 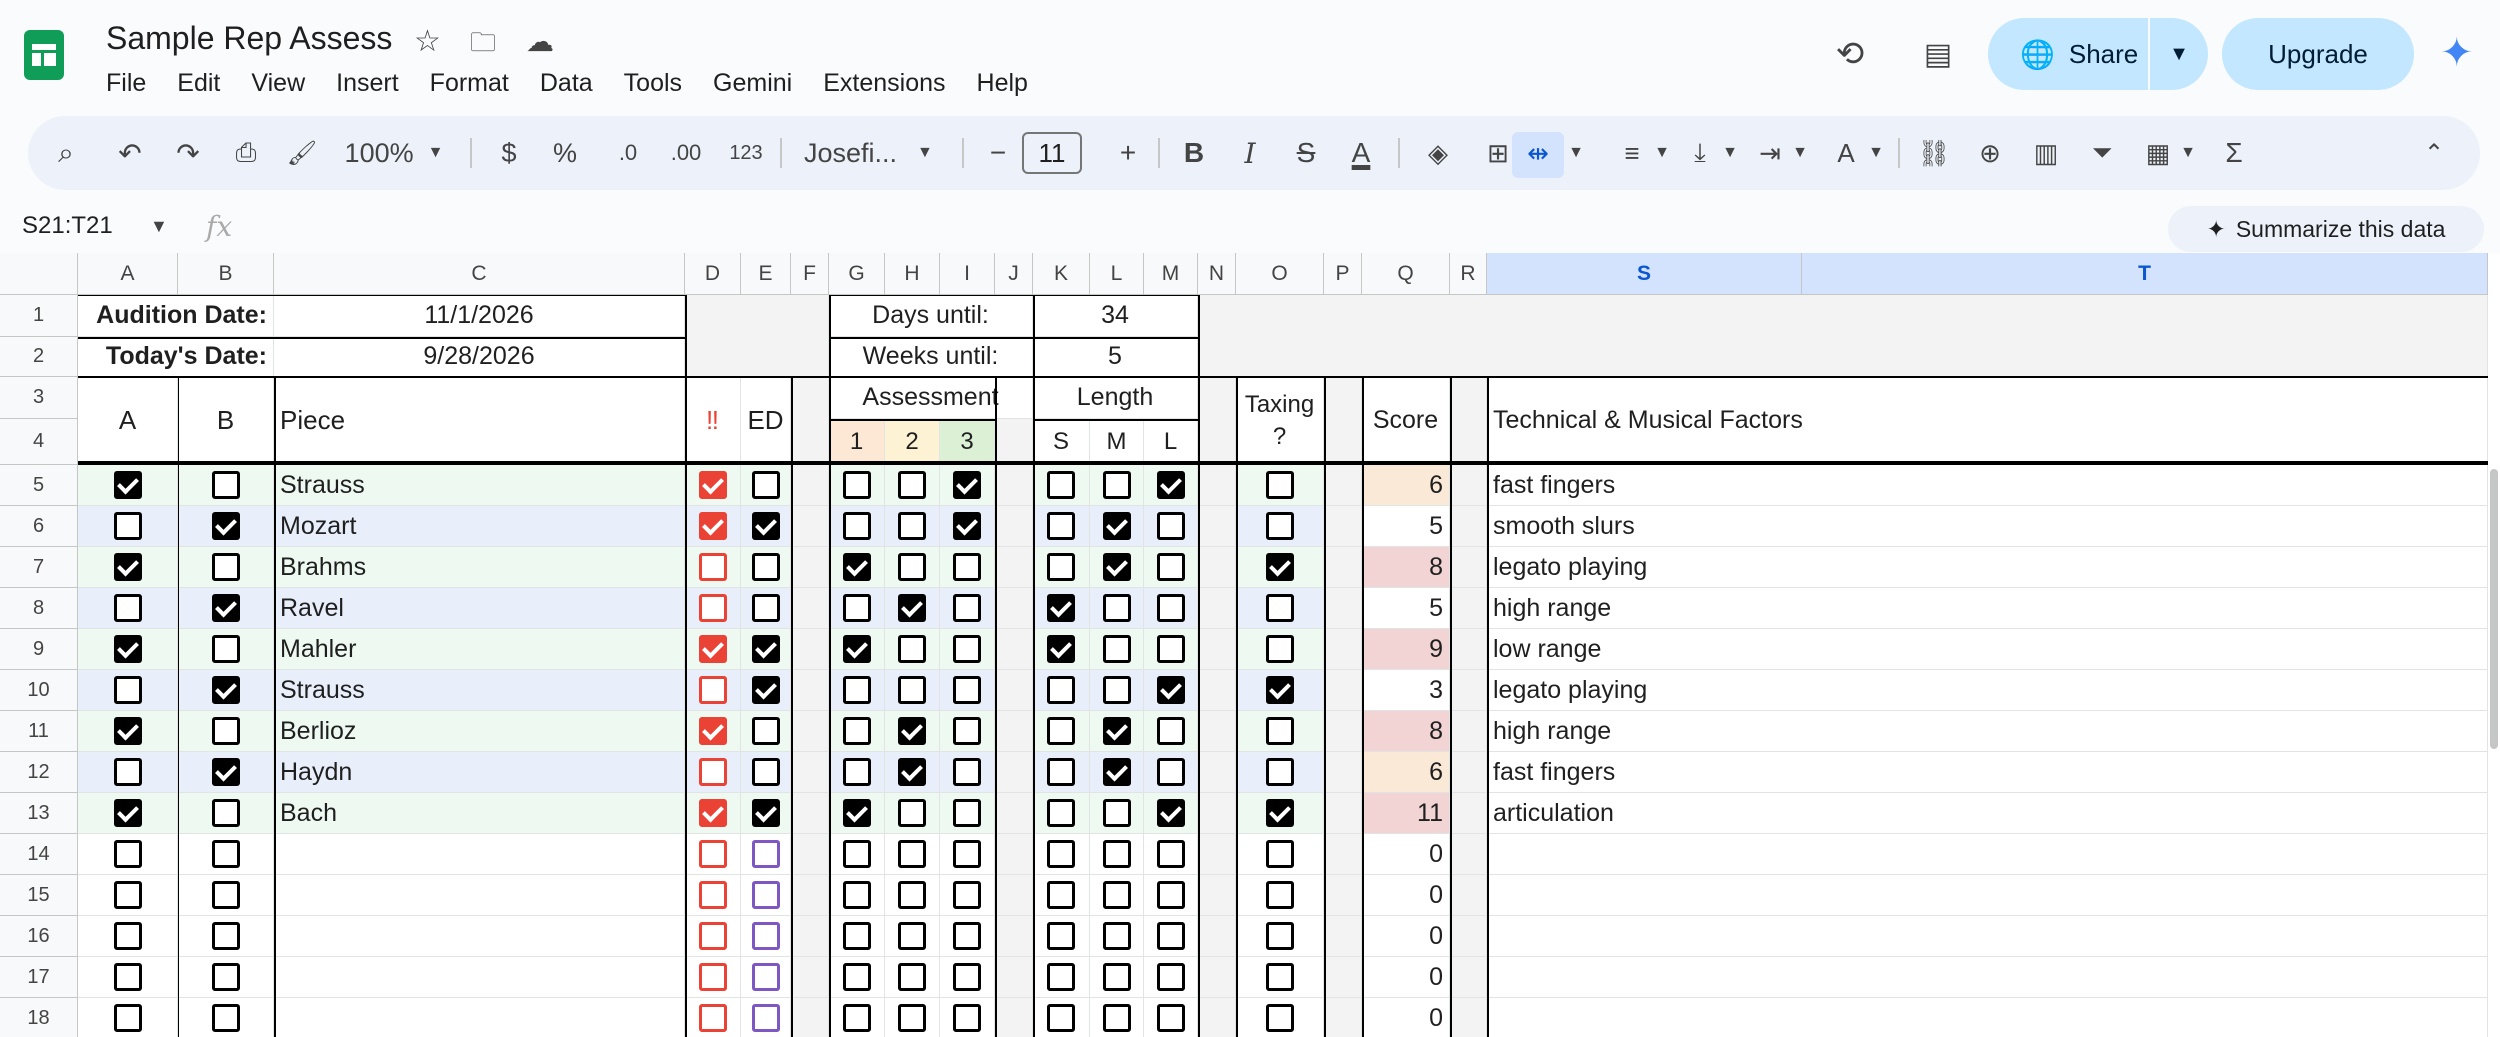 I want to click on checkbox-a3, so click(x=967, y=1018).